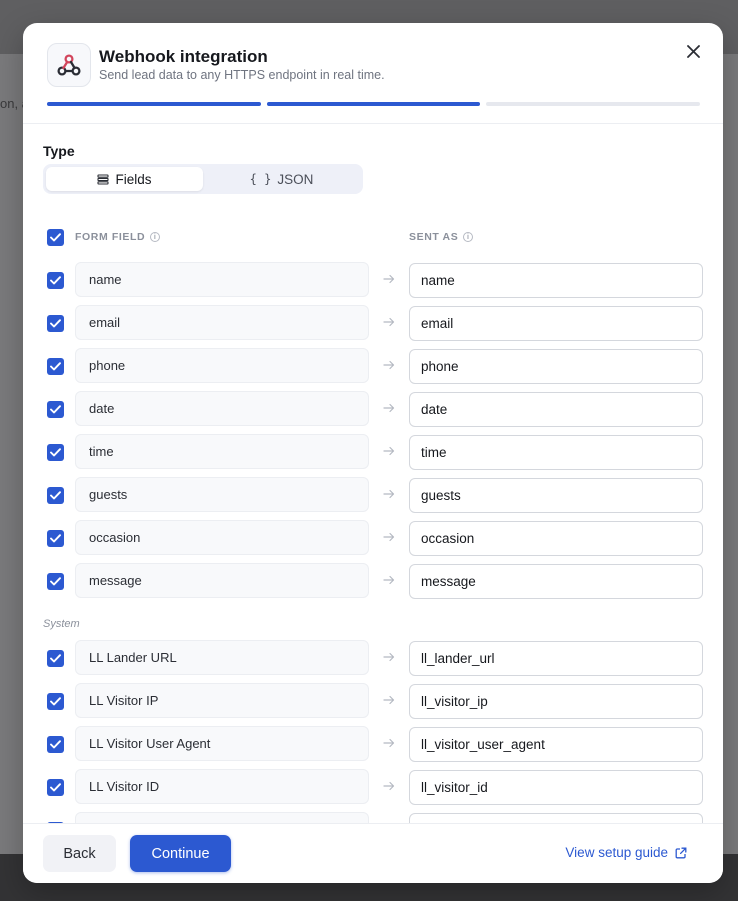 The width and height of the screenshot is (738, 901). What do you see at coordinates (616, 852) in the screenshot?
I see `setup-guide-label: View setup guide` at bounding box center [616, 852].